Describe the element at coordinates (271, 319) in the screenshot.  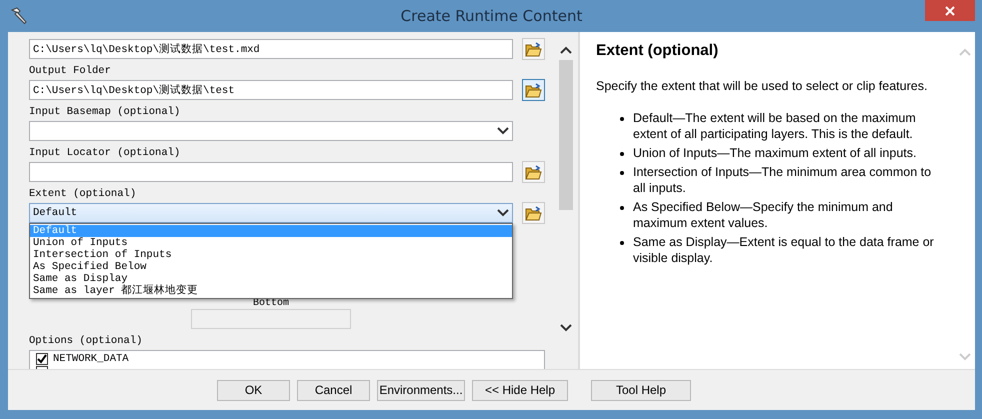
I see `coordinate-field` at that location.